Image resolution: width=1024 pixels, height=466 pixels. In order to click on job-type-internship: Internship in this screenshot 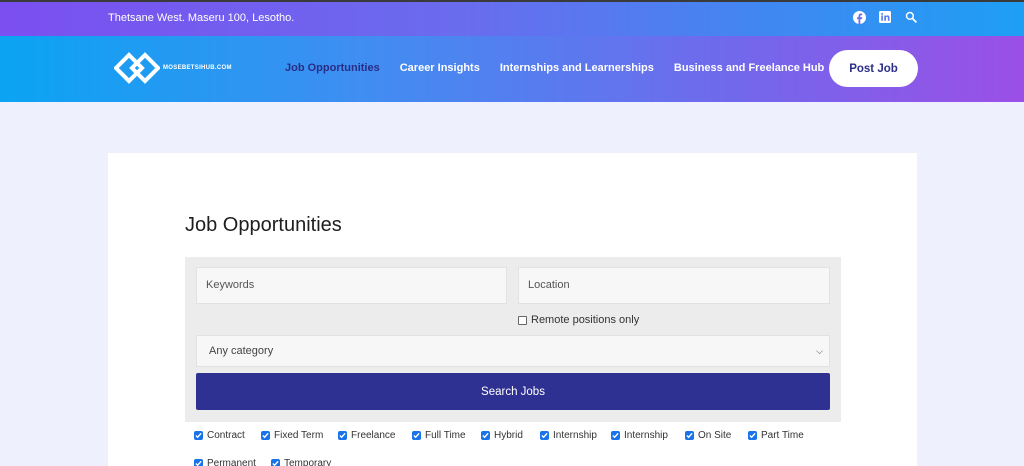, I will do `click(568, 435)`.